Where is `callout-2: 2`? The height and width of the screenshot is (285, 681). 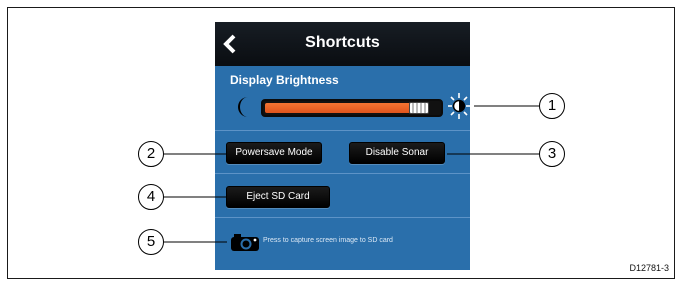 callout-2: 2 is located at coordinates (151, 154).